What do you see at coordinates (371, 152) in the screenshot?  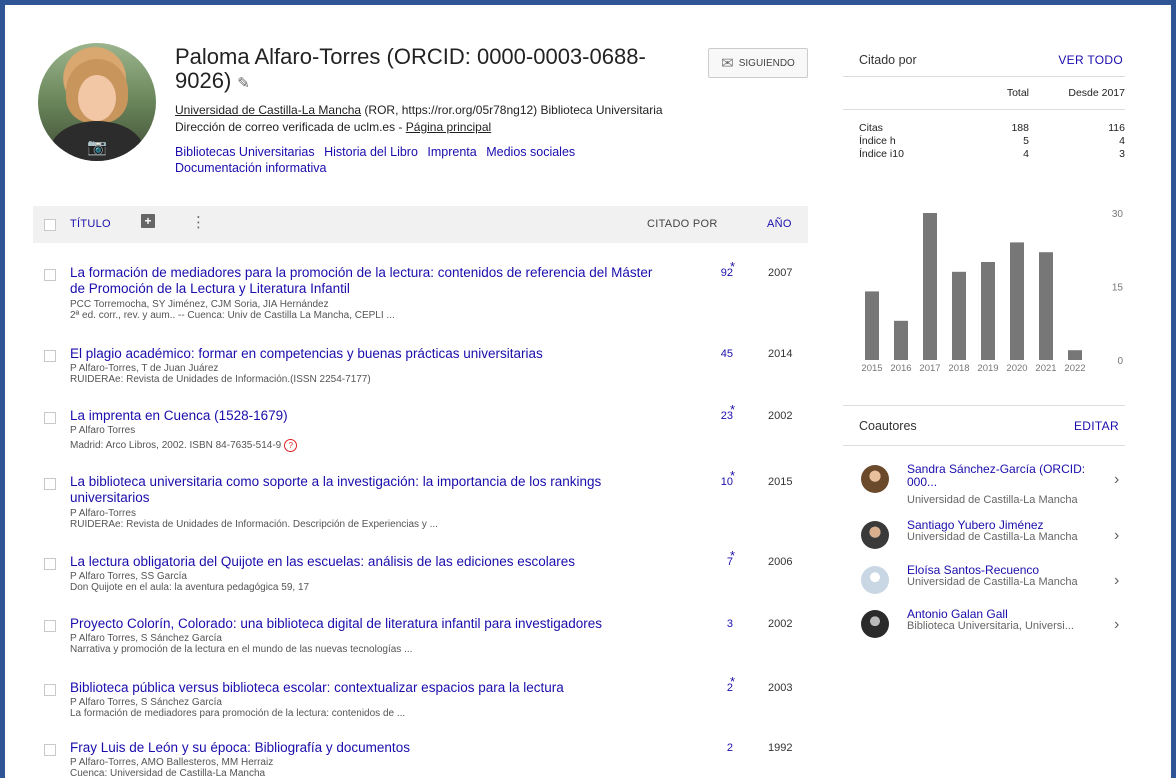 I see `interest-link: Historia del Libro` at bounding box center [371, 152].